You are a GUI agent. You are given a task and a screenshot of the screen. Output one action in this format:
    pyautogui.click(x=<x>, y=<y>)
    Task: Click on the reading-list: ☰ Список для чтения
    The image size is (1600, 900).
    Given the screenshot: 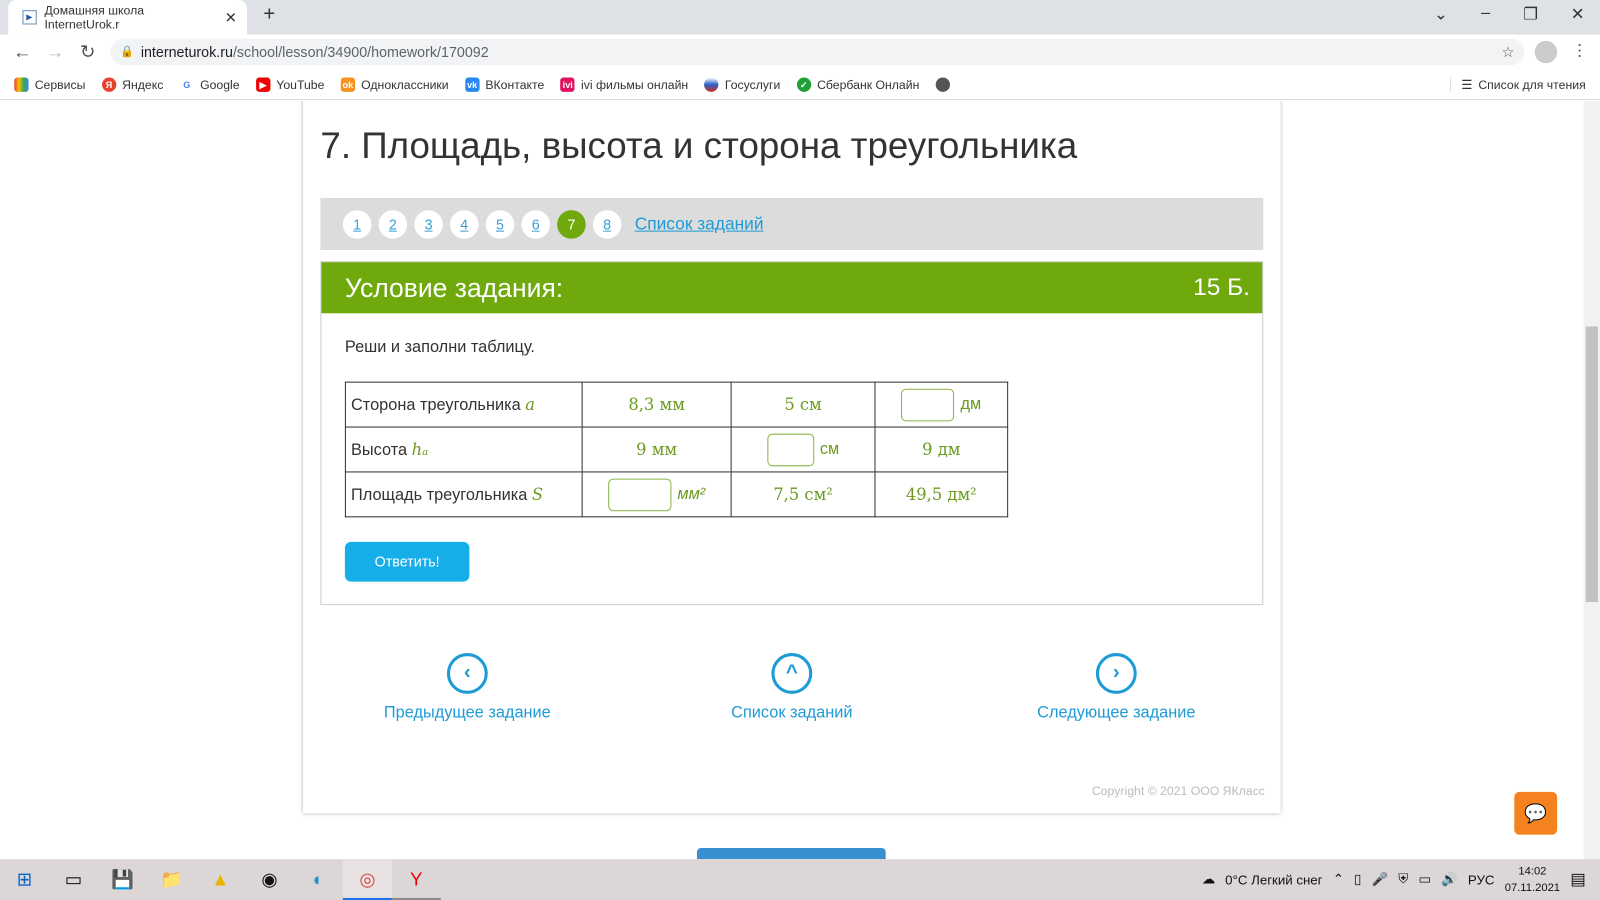 What is the action you would take?
    pyautogui.click(x=1518, y=84)
    